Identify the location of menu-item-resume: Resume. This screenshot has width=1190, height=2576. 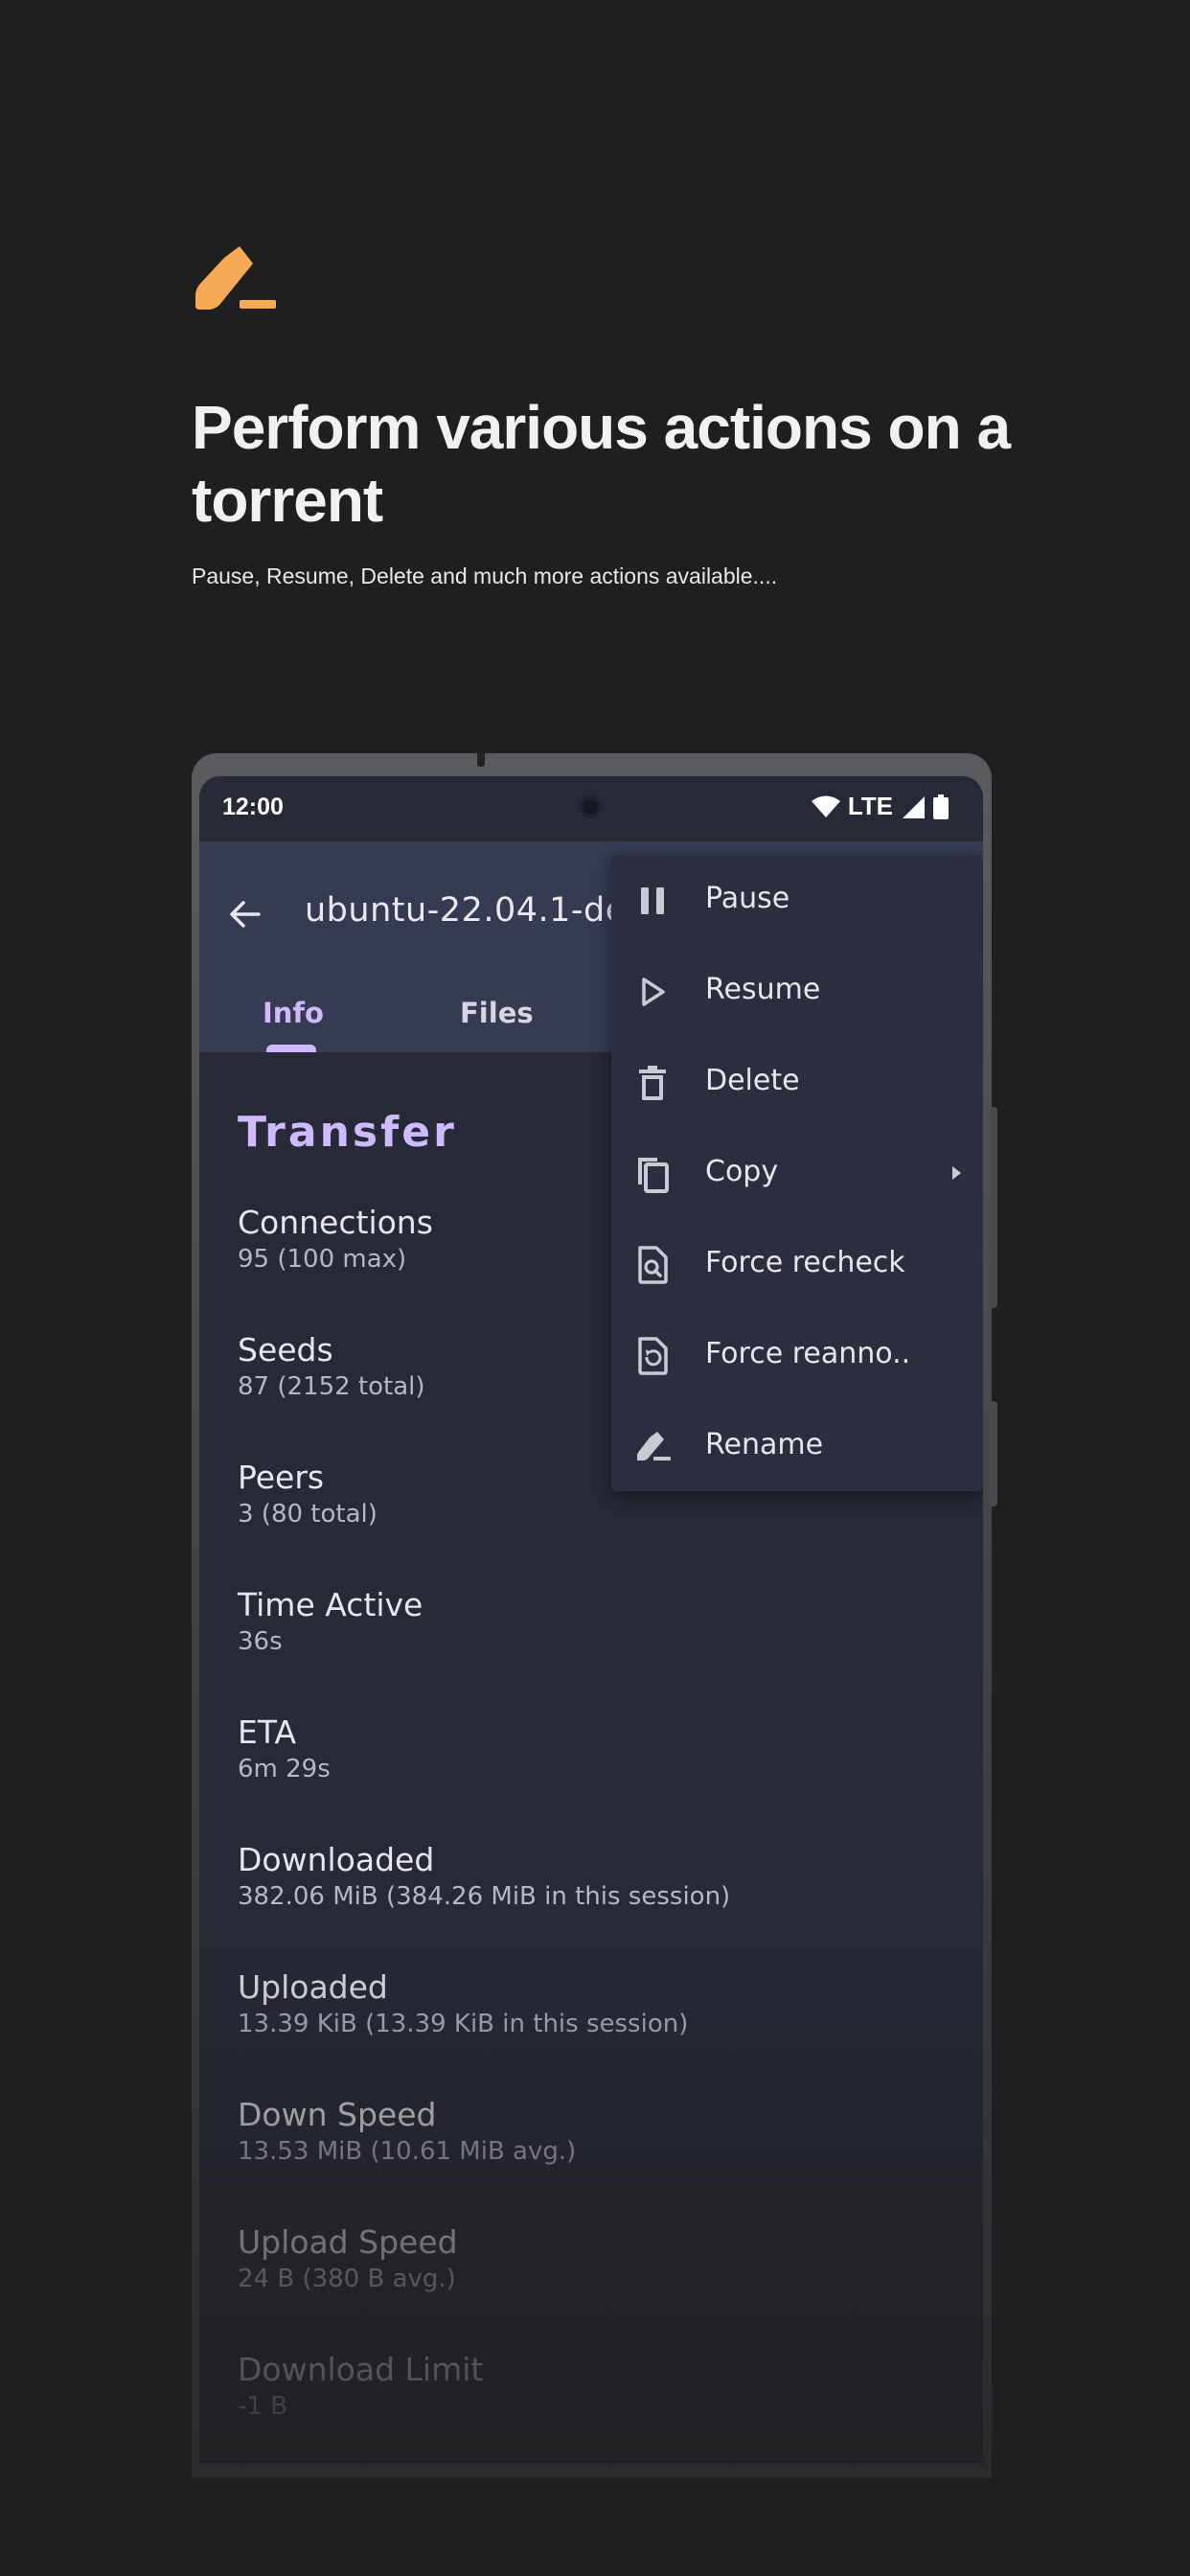
(797, 992).